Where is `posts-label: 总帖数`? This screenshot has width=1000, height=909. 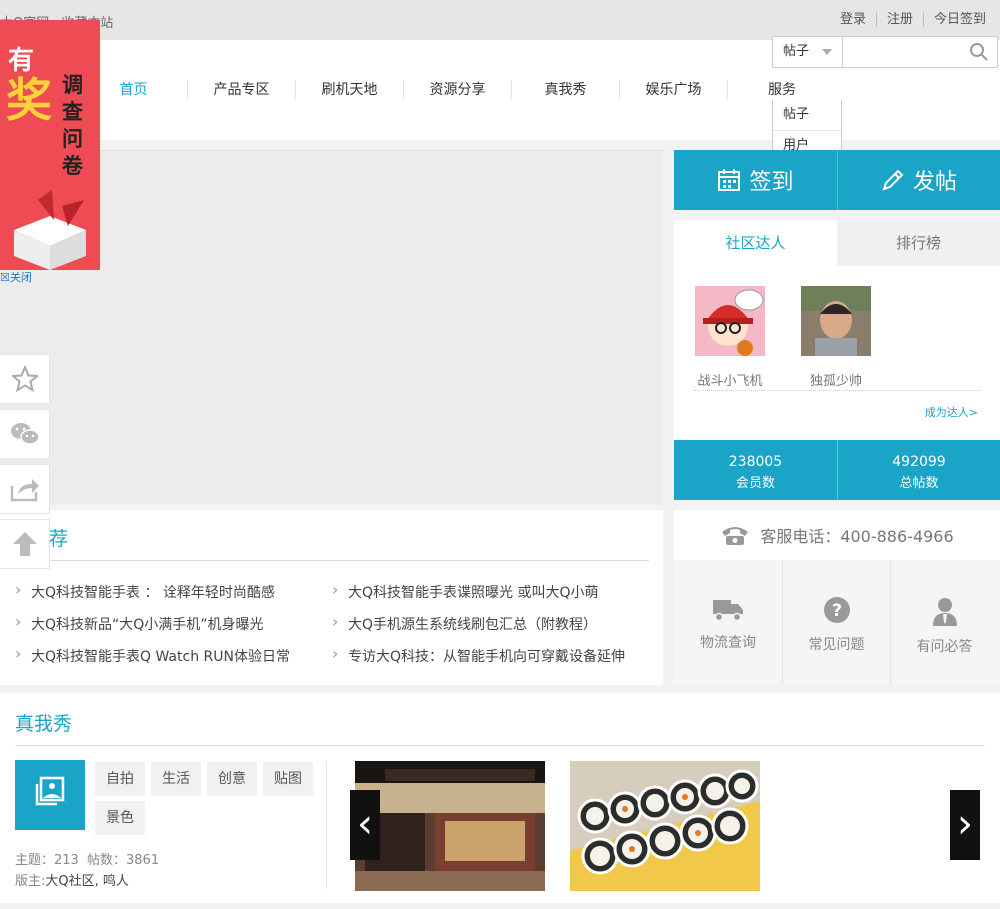
posts-label: 总帖数 is located at coordinates (919, 483).